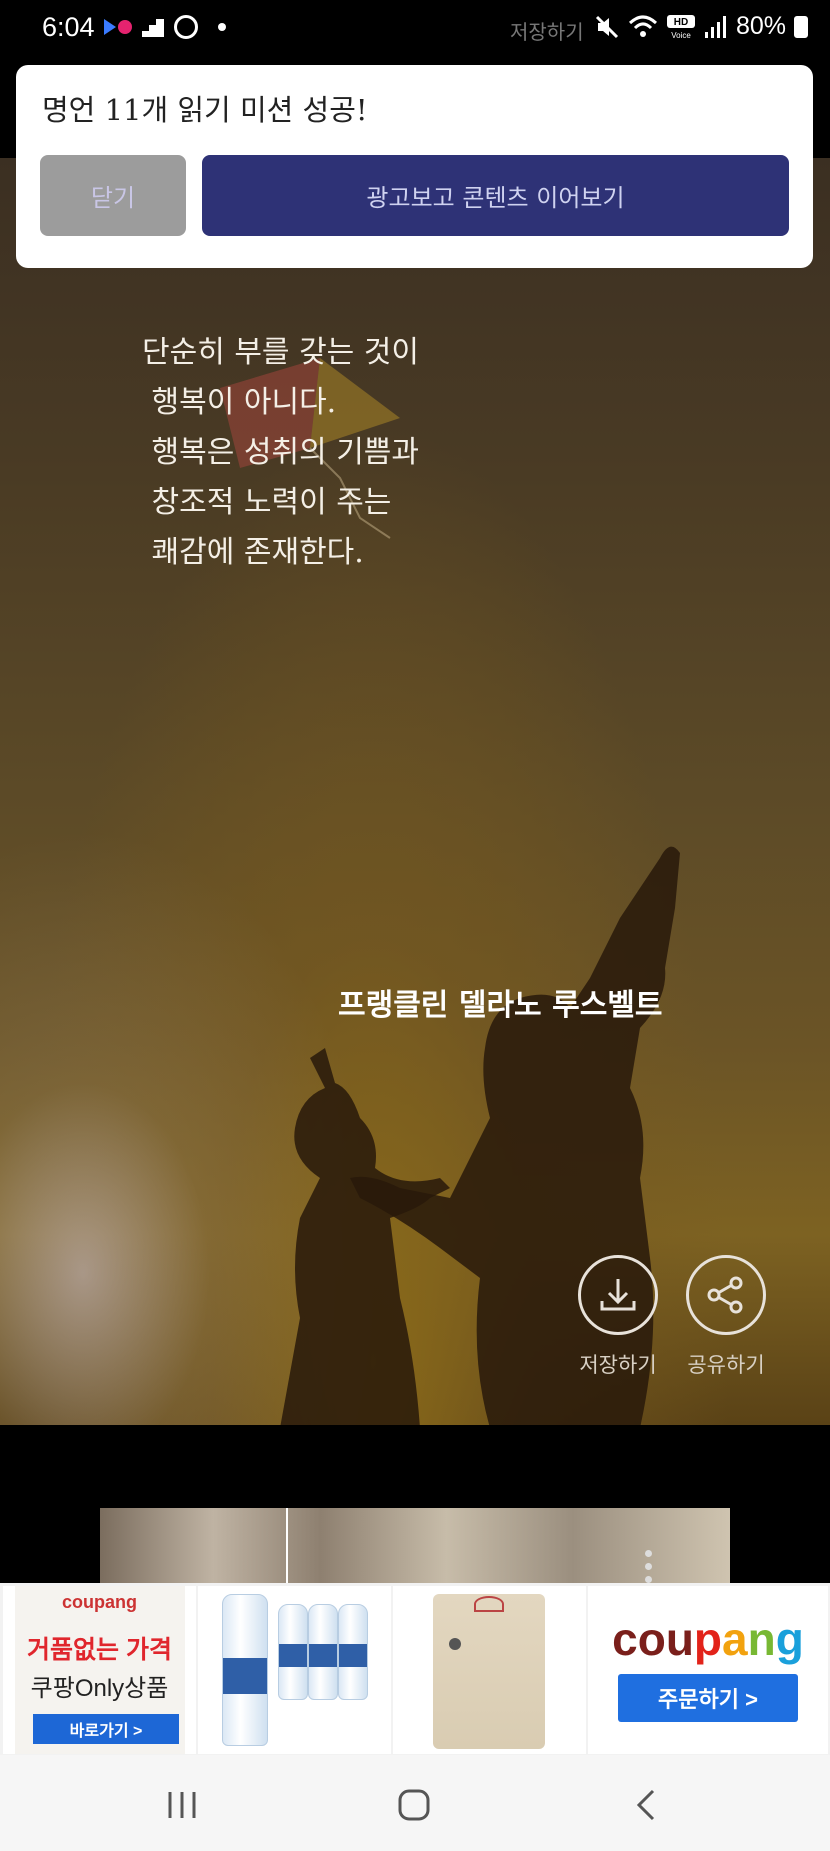  Describe the element at coordinates (681, 35) in the screenshot. I see `svg-text: Voice` at that location.